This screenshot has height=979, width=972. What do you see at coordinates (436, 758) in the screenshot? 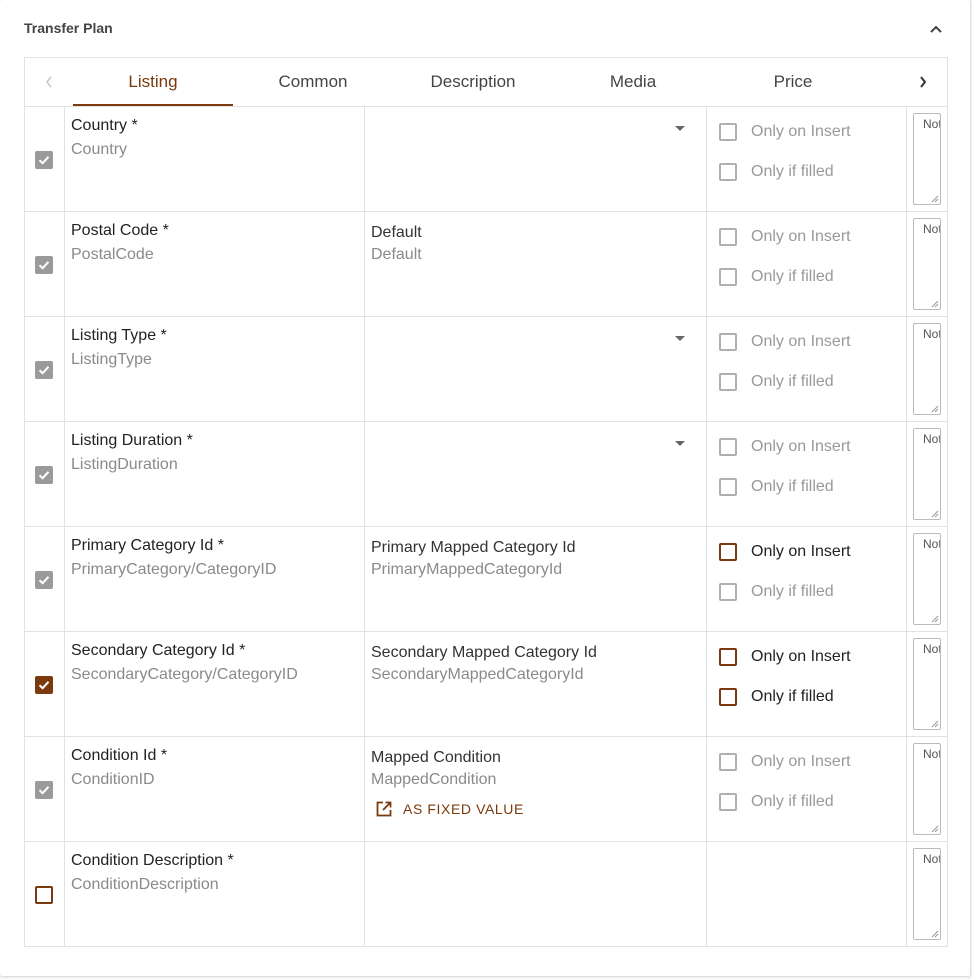
I see `mapped-field-label: Mapped Condition` at bounding box center [436, 758].